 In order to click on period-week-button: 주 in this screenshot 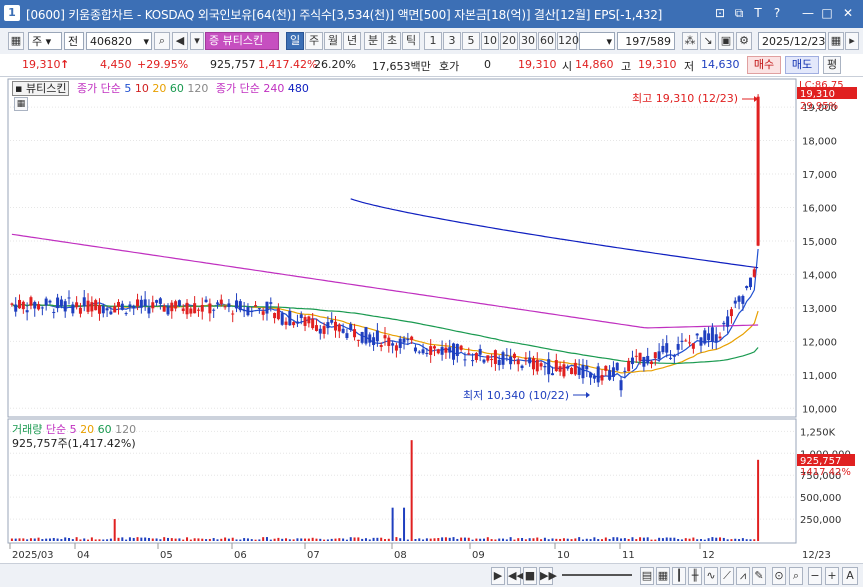, I will do `click(314, 41)`.